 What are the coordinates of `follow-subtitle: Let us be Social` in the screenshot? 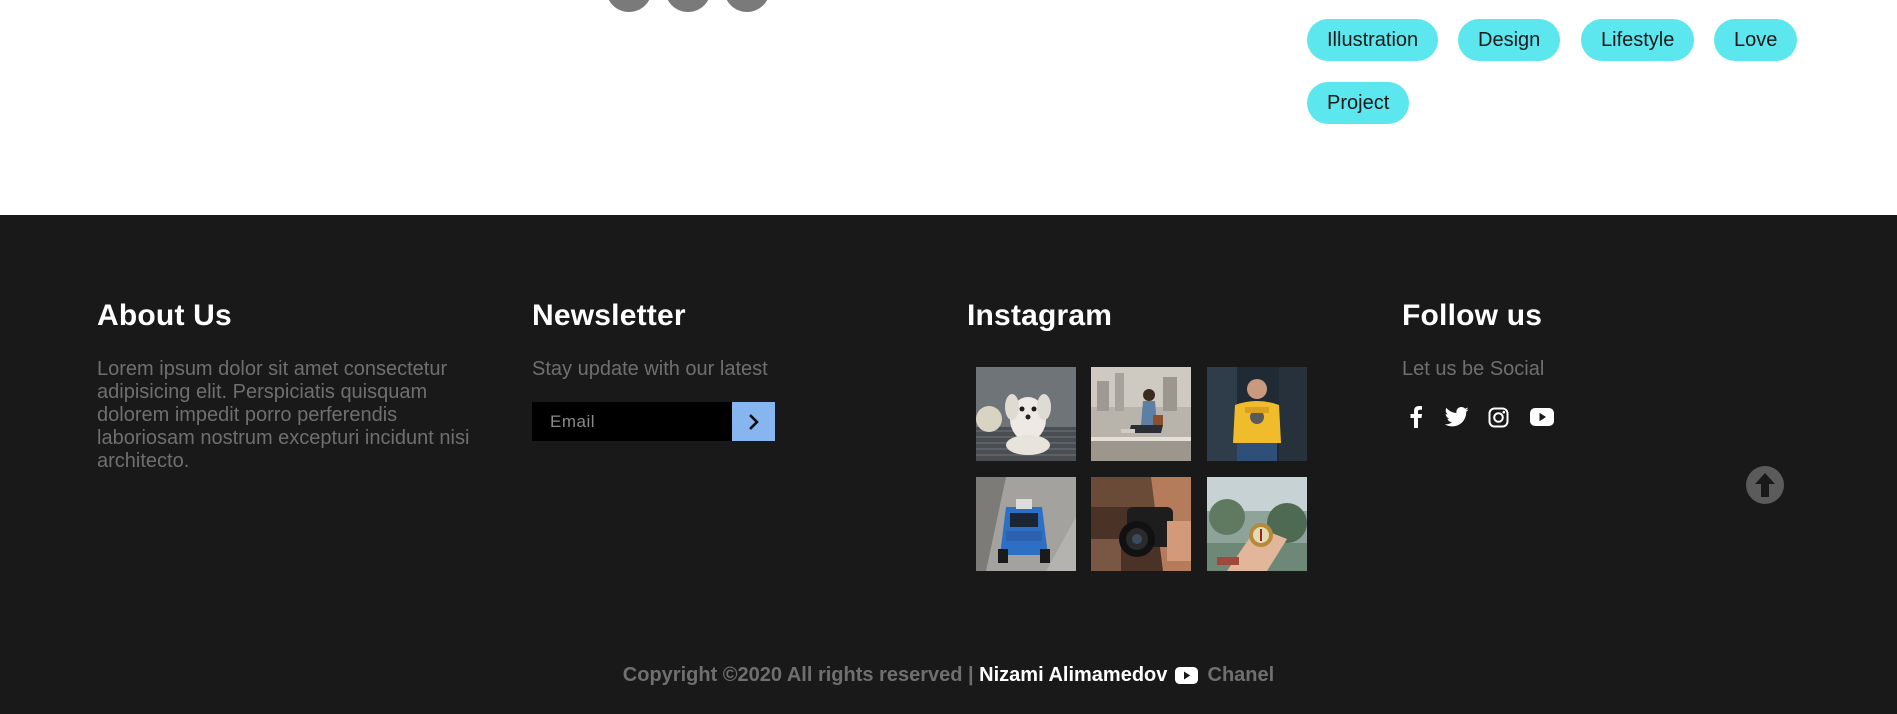 It's located at (1473, 369).